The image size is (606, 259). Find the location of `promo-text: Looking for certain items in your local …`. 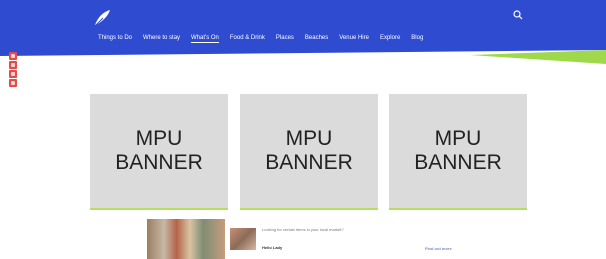

promo-text: Looking for certain items in your local … is located at coordinates (303, 229).